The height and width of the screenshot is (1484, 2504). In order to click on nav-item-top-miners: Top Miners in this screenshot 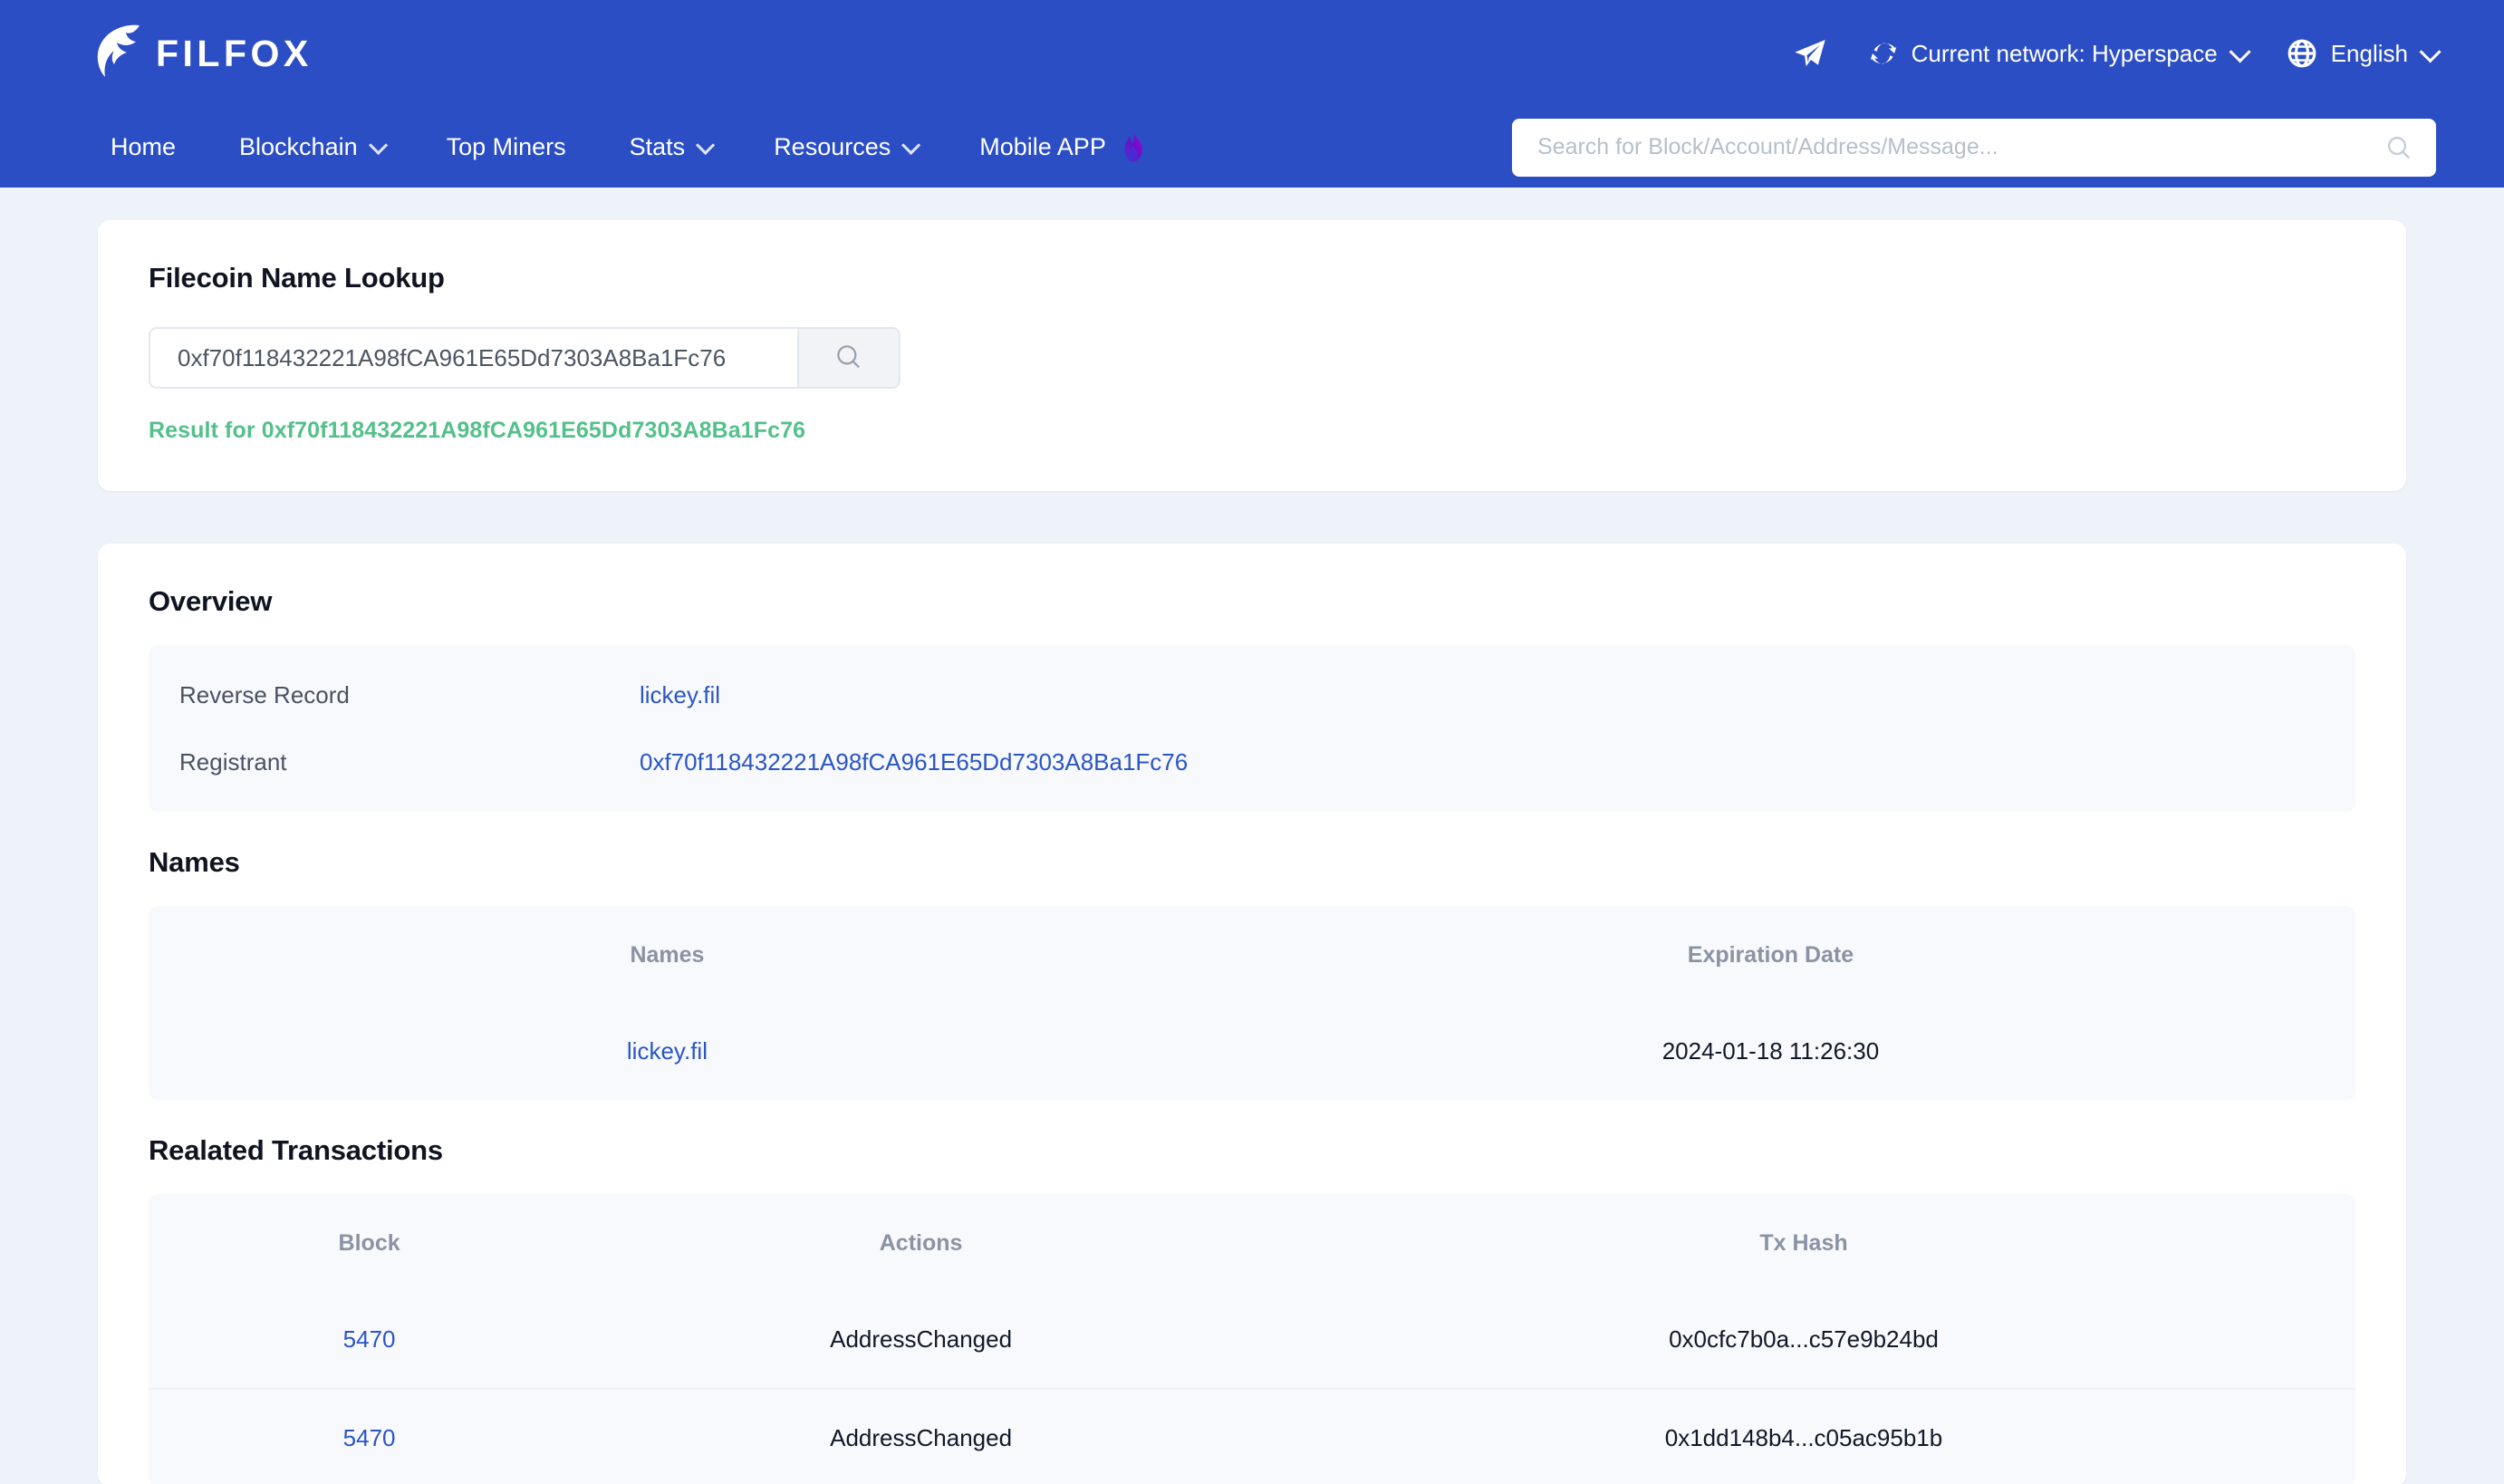, I will do `click(507, 147)`.